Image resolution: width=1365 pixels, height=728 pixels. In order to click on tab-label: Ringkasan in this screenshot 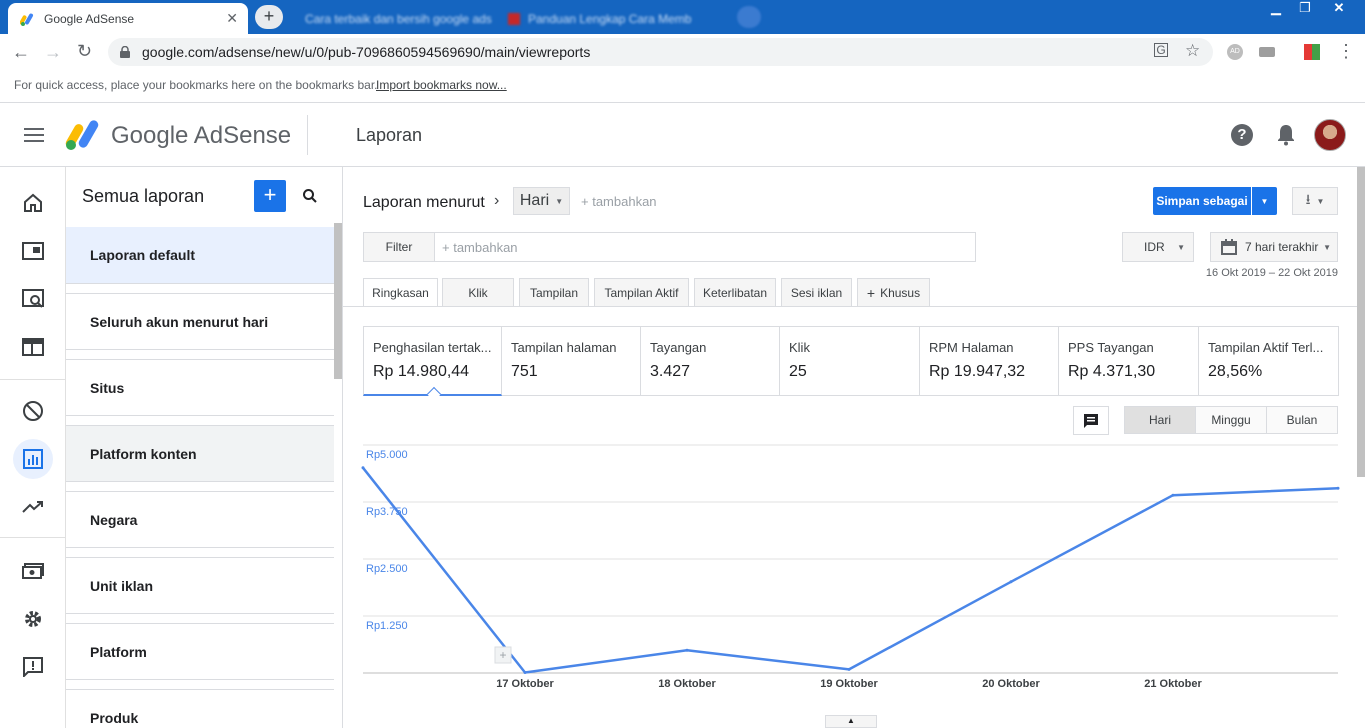, I will do `click(400, 293)`.